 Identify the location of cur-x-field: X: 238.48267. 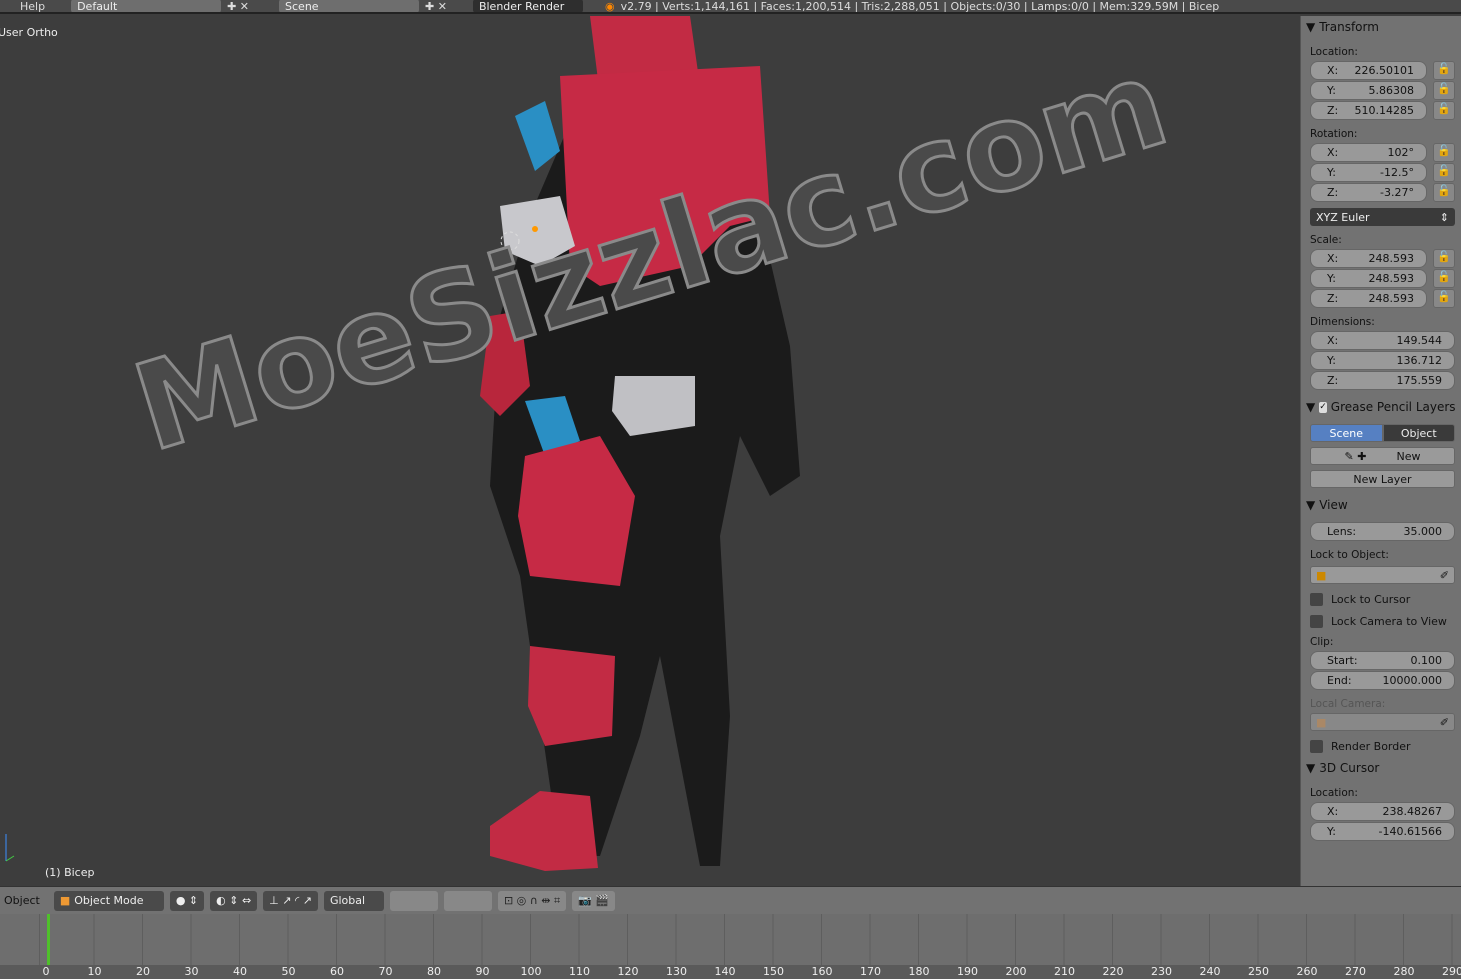
(1382, 811).